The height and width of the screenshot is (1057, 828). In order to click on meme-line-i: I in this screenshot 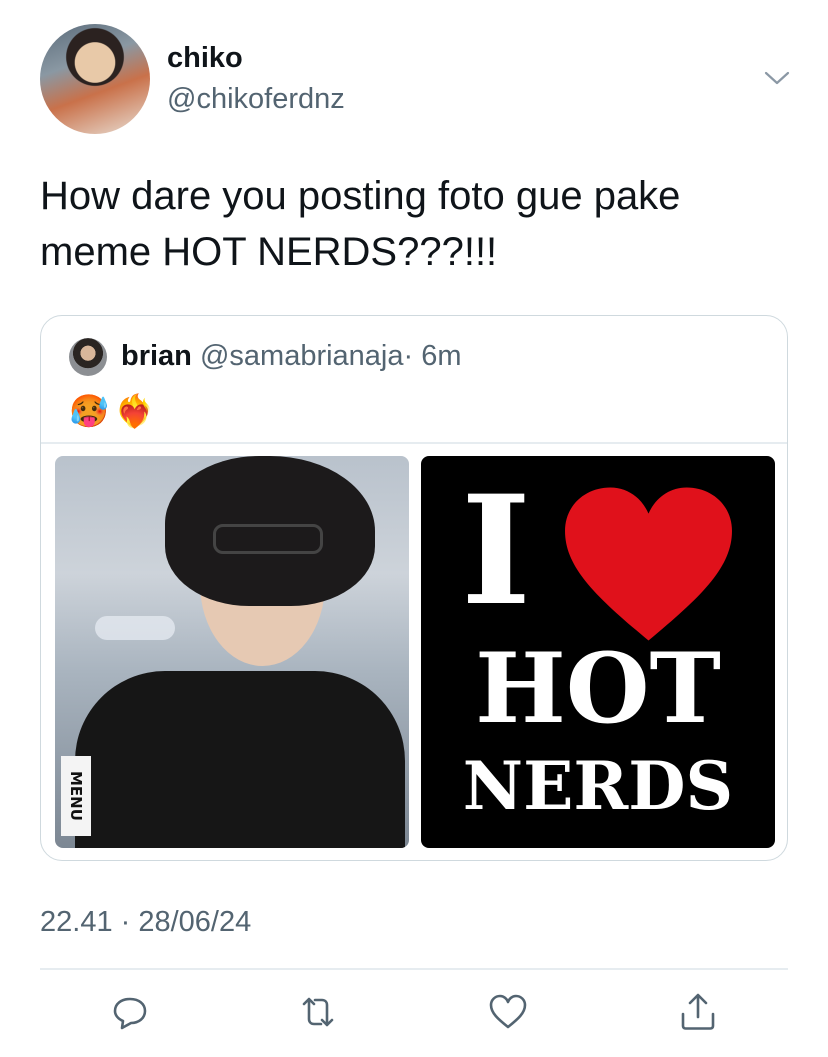, I will do `click(496, 551)`.